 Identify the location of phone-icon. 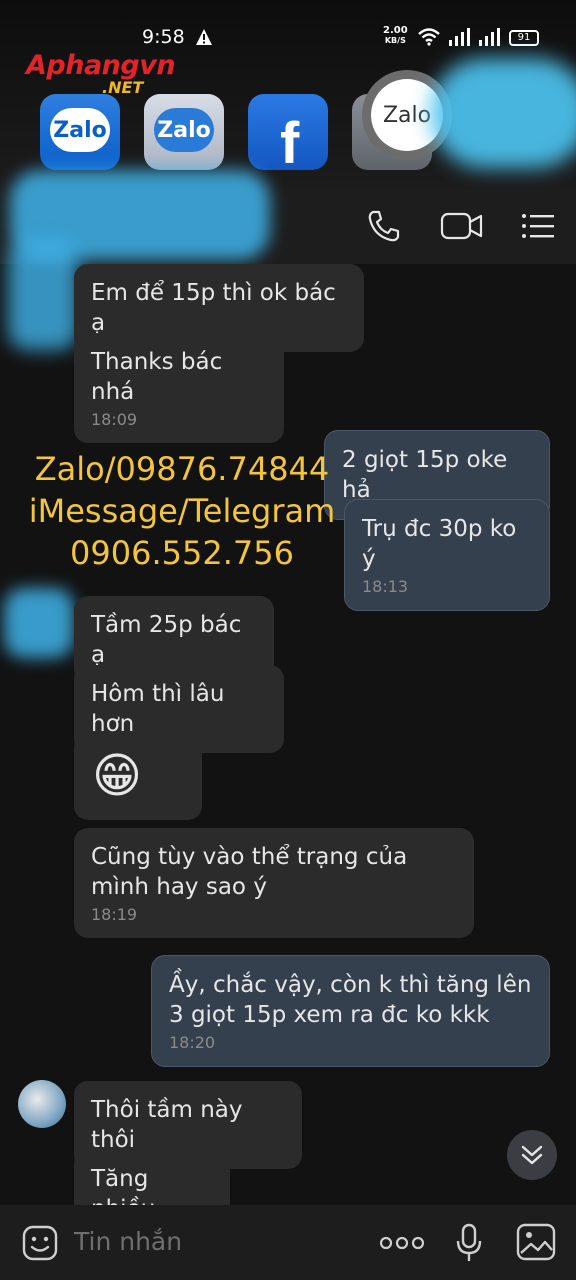
(384, 226).